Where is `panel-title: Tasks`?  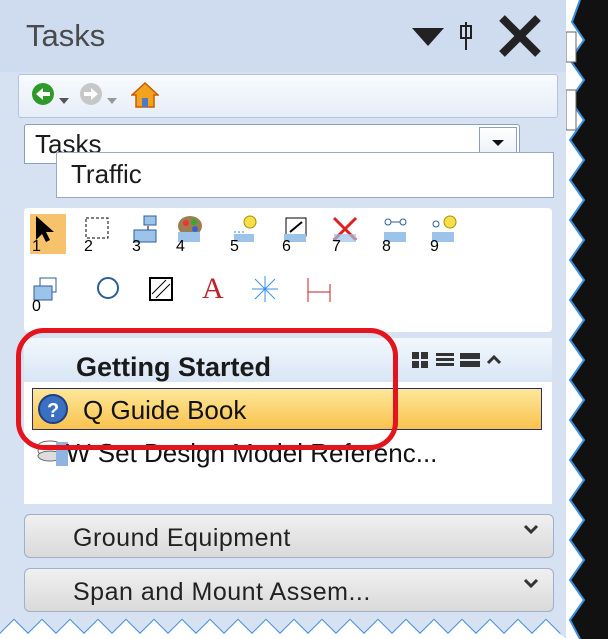
panel-title: Tasks is located at coordinates (66, 35).